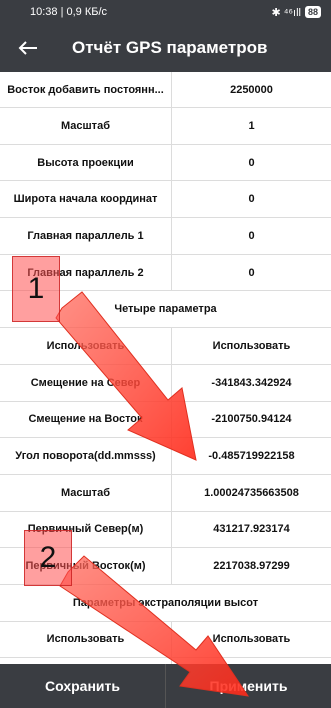 The image size is (331, 708). I want to click on table-row: Смещение на Восток -2100750.94124, so click(165, 420).